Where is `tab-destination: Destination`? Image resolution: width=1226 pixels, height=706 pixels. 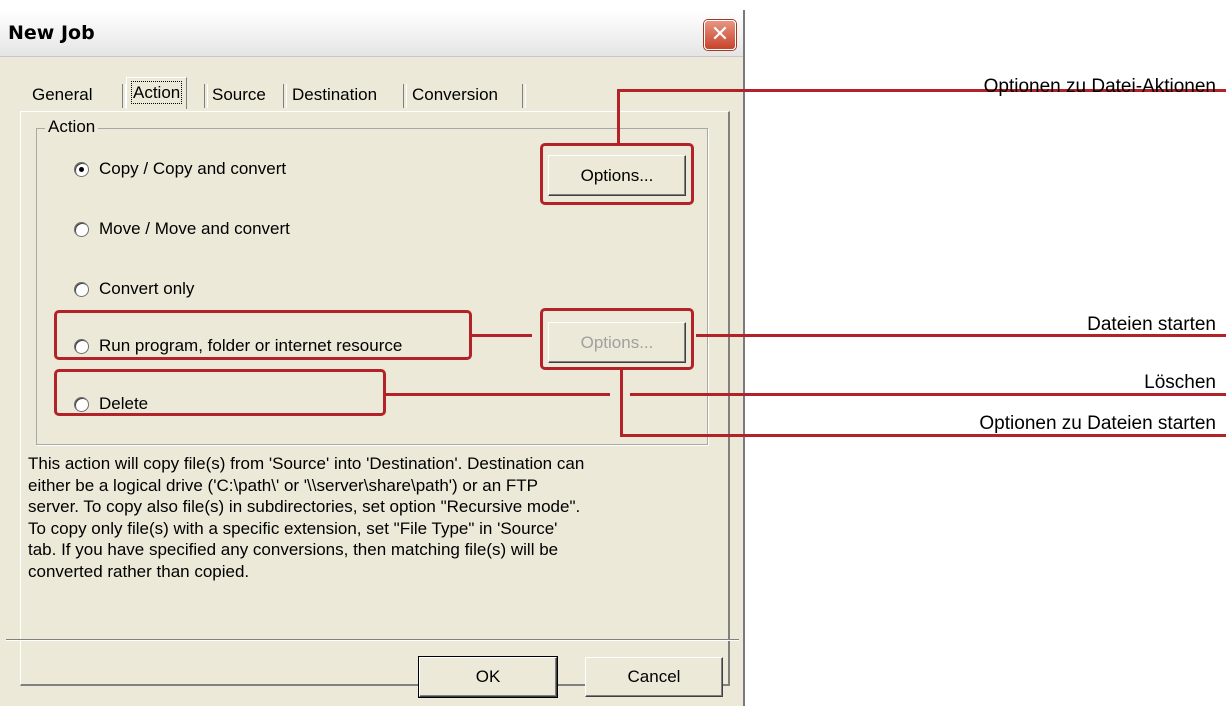
tab-destination: Destination is located at coordinates (334, 95).